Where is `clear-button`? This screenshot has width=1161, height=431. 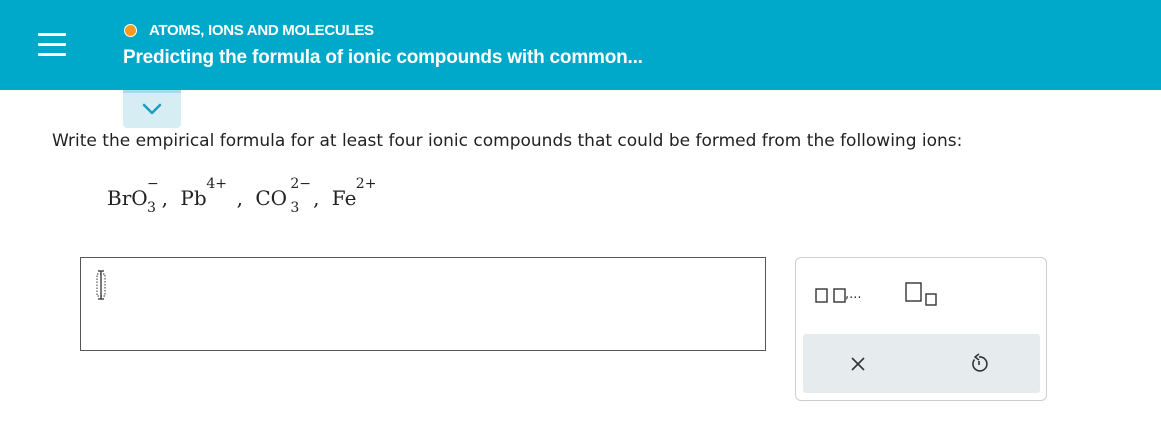
clear-button is located at coordinates (858, 364).